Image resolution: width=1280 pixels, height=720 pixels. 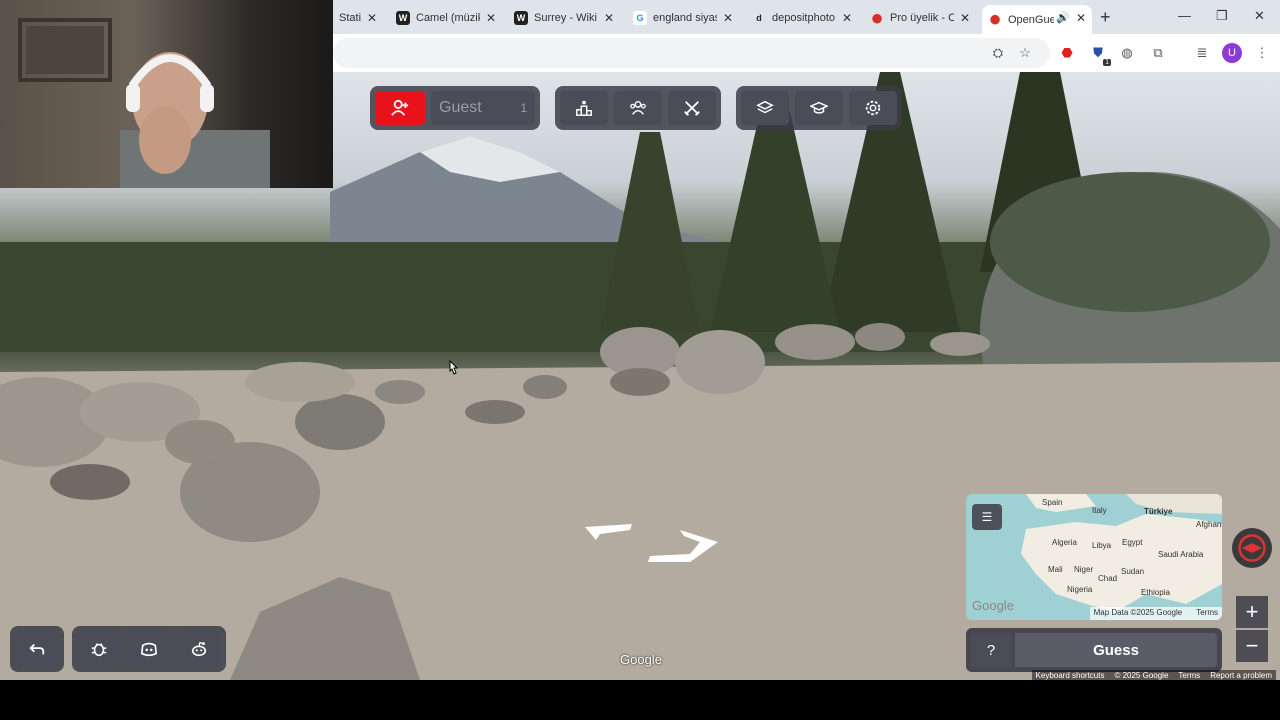 What do you see at coordinates (483, 108) in the screenshot?
I see `guest-name-box: Guest 1` at bounding box center [483, 108].